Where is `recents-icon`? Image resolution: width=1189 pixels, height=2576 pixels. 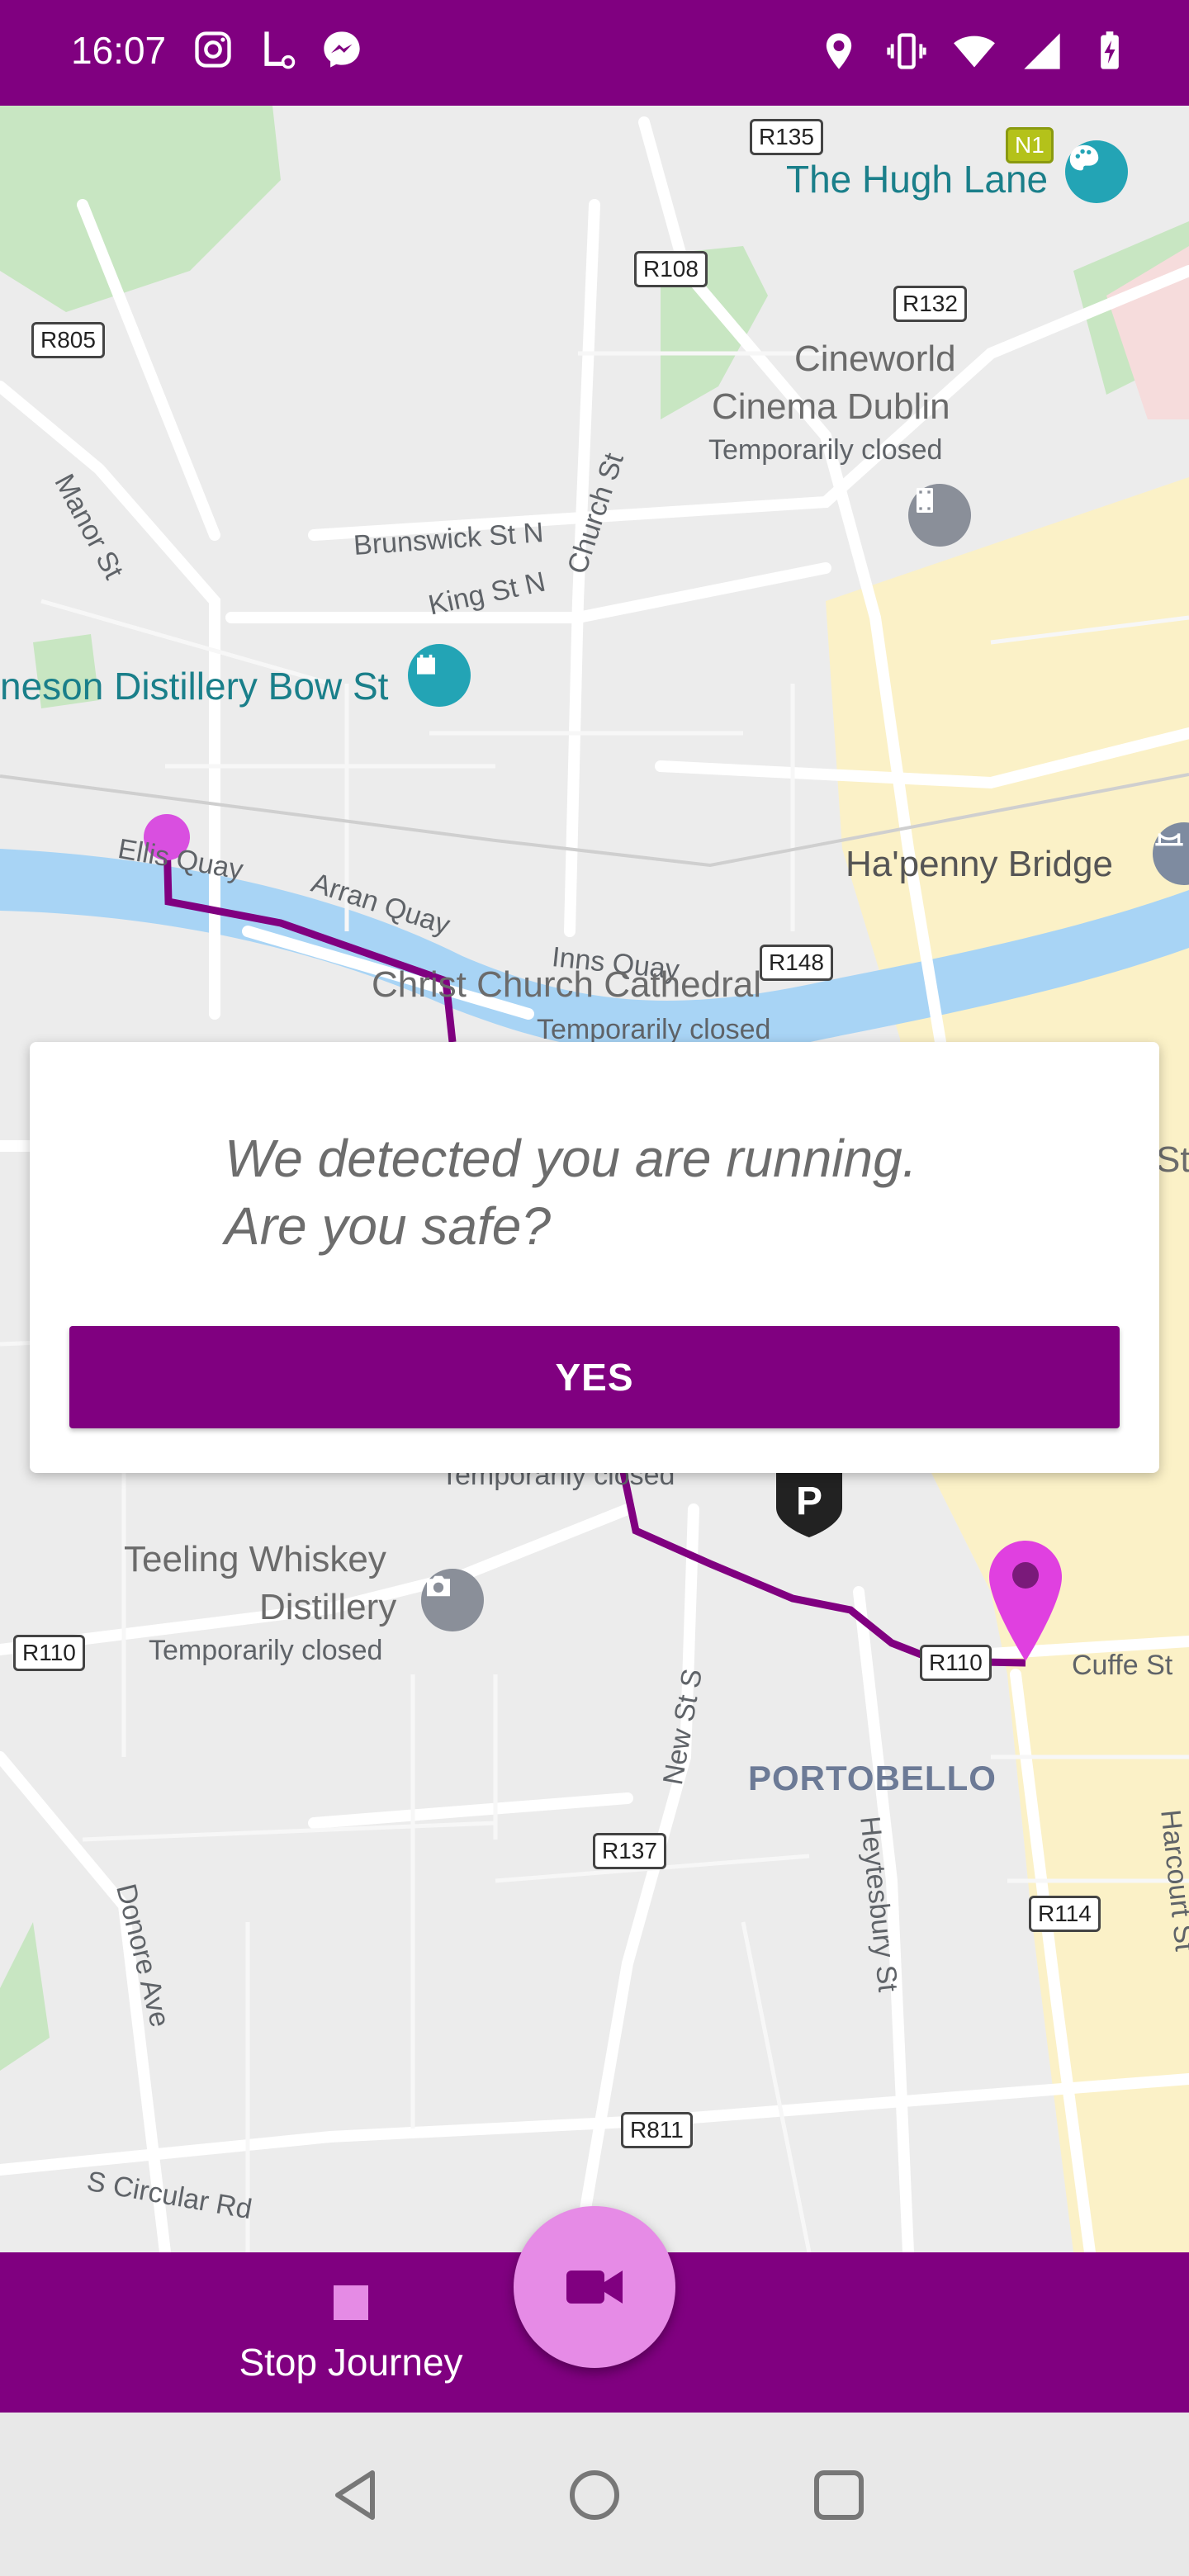 recents-icon is located at coordinates (839, 2495).